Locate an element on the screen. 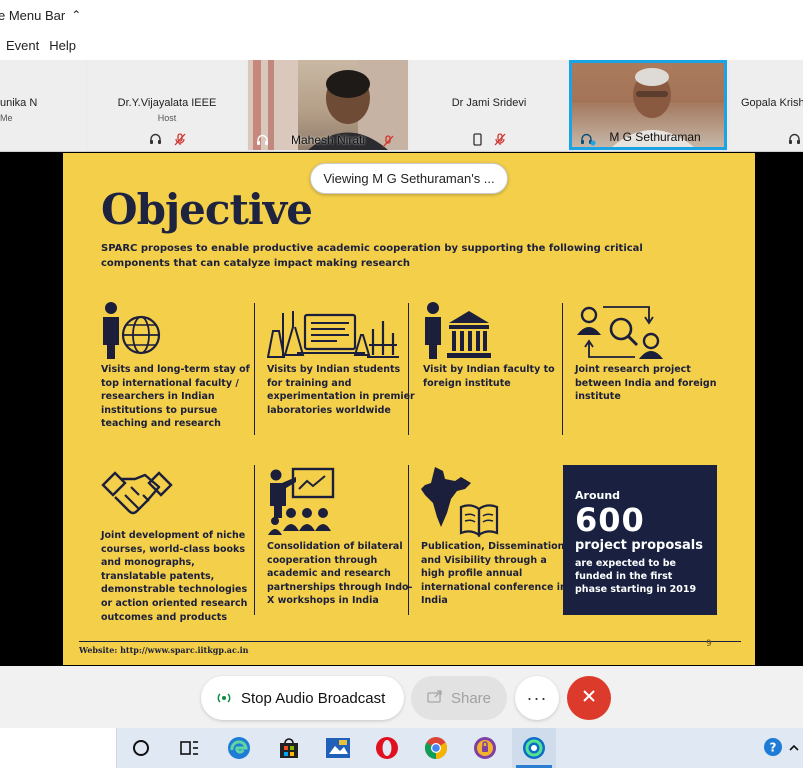 The width and height of the screenshot is (803, 768). meeting-controls: Stop Audio Broadcast Share ··· is located at coordinates (401, 697).